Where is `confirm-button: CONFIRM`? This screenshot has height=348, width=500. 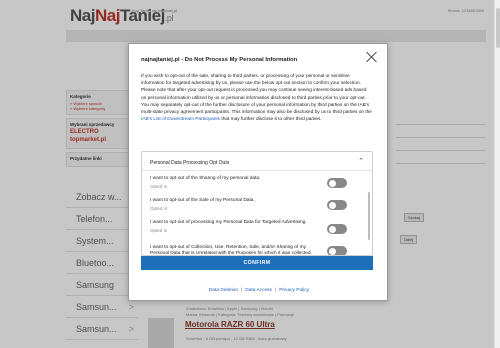
confirm-button: CONFIRM is located at coordinates (257, 263).